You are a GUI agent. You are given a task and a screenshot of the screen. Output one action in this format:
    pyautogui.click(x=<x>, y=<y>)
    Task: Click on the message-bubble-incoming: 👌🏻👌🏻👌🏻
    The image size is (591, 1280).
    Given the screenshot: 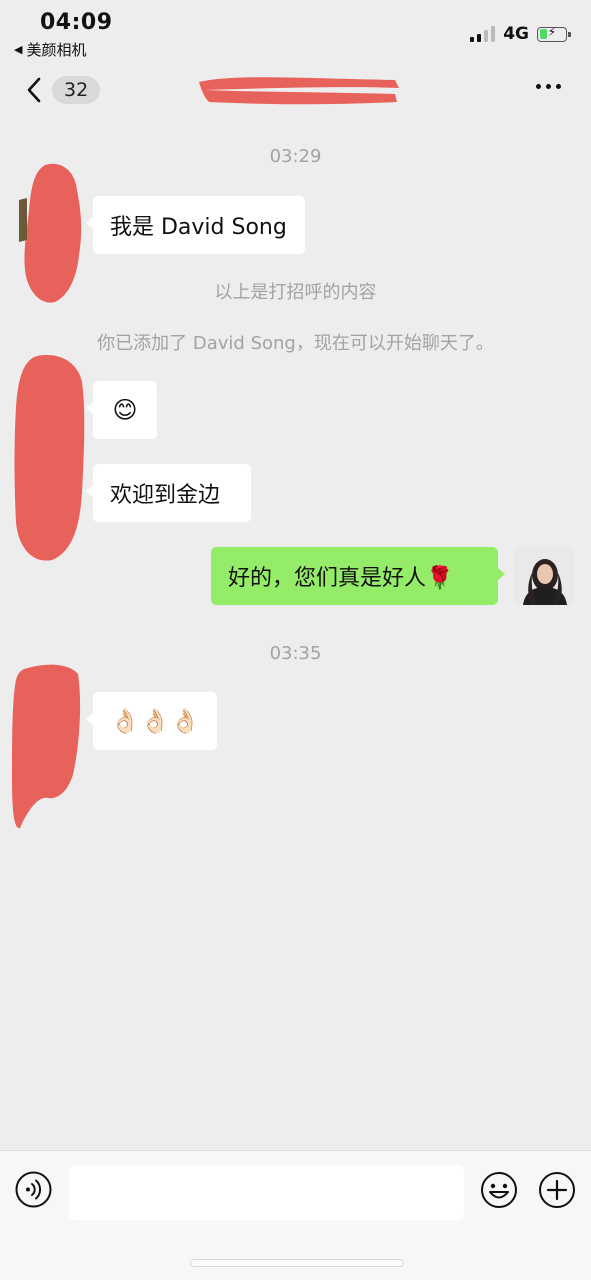 What is the action you would take?
    pyautogui.click(x=151, y=721)
    